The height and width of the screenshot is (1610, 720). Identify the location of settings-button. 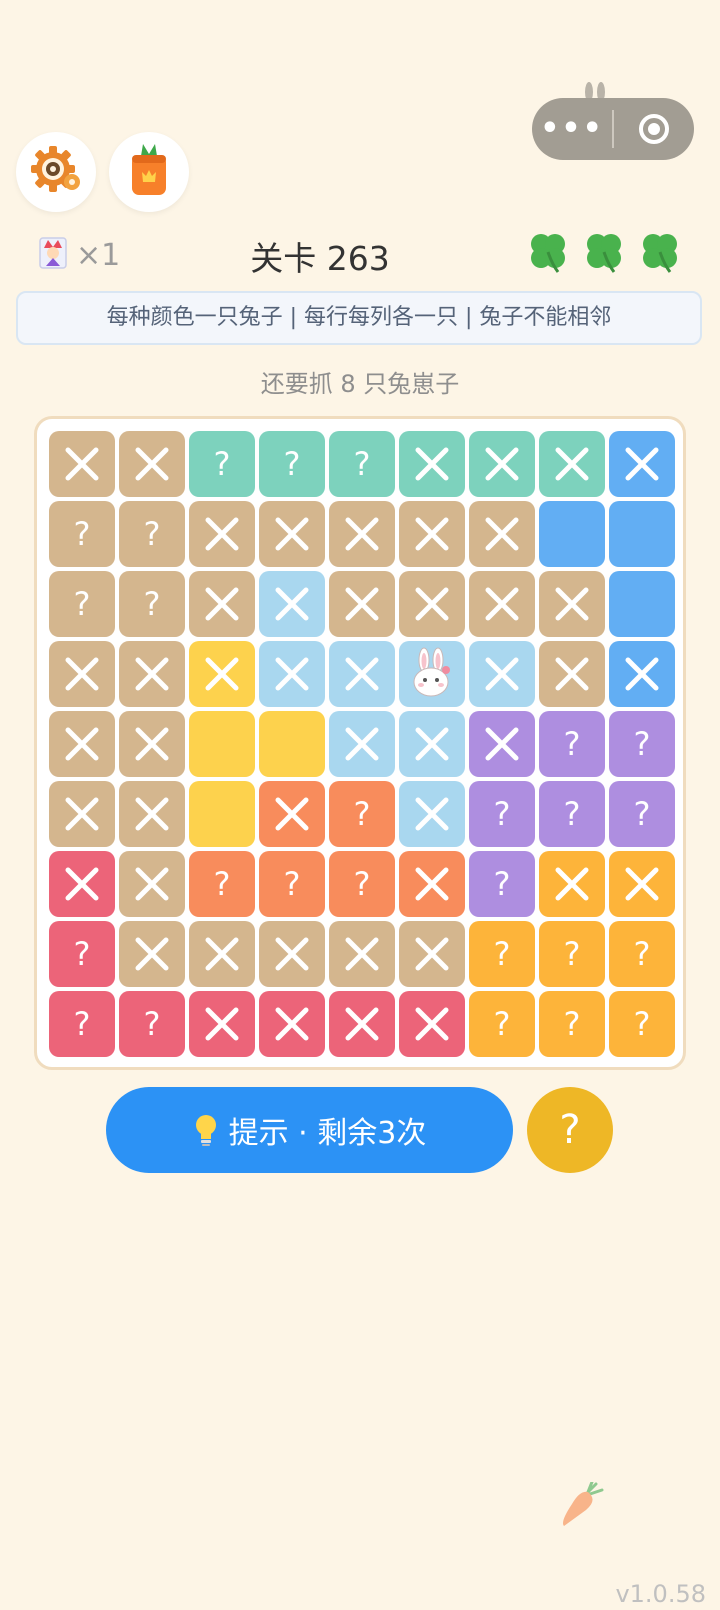
(56, 172).